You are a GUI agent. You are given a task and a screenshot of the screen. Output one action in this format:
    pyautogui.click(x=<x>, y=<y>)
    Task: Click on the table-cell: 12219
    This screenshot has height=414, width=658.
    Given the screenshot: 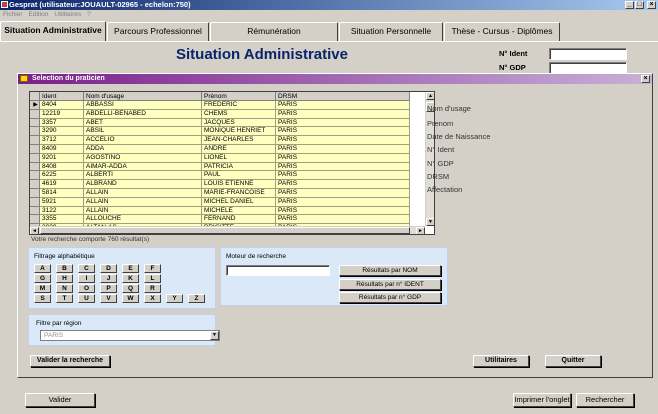 What is the action you would take?
    pyautogui.click(x=62, y=114)
    